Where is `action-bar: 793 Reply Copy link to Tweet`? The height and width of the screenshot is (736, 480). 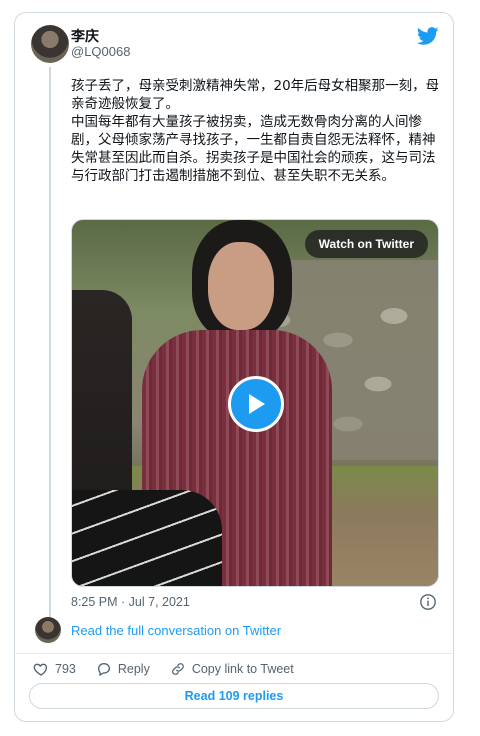
action-bar: 793 Reply Copy link to Tweet is located at coordinates (173, 669).